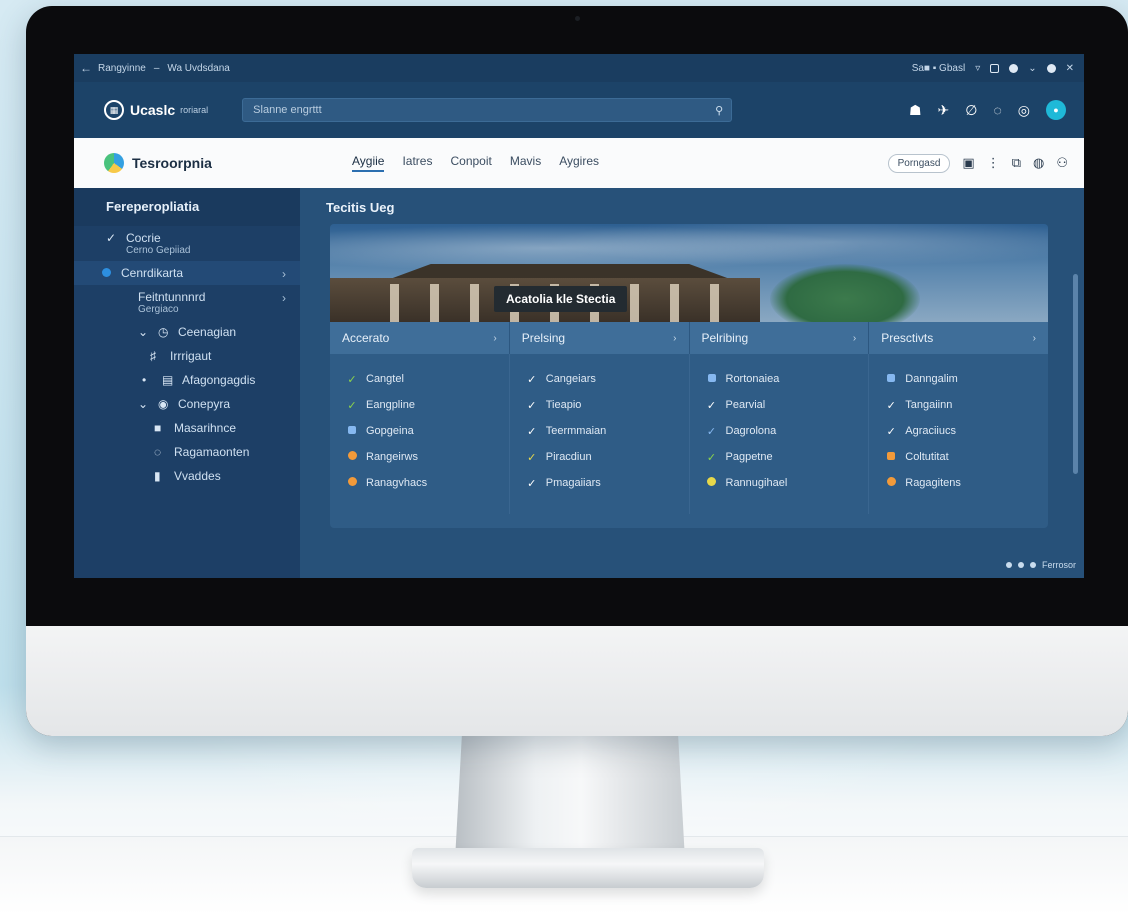  What do you see at coordinates (756, 483) in the screenshot?
I see `list-item-label: Rannugihael` at bounding box center [756, 483].